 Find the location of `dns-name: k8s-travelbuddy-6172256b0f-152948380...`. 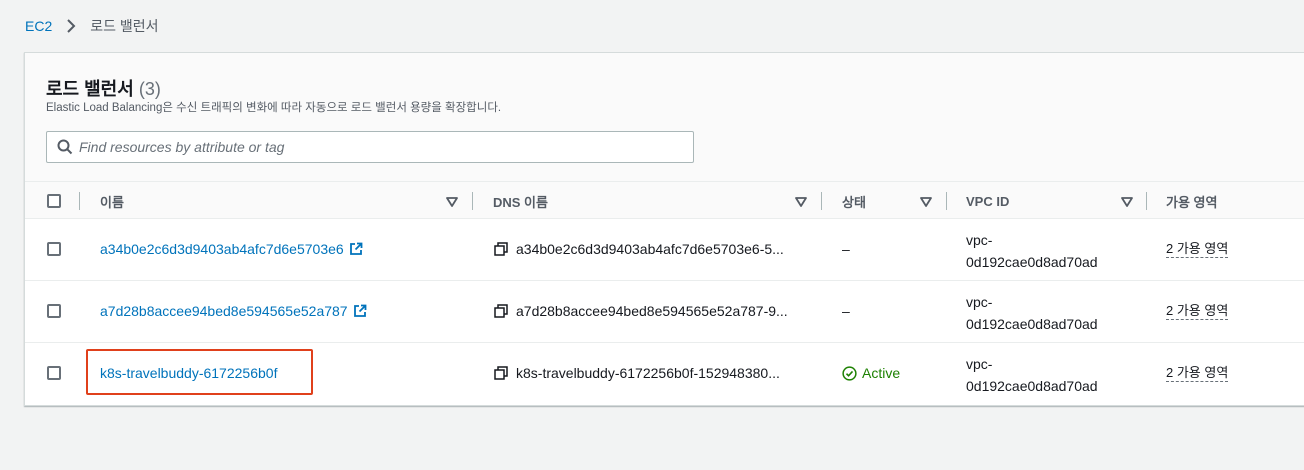

dns-name: k8s-travelbuddy-6172256b0f-152948380... is located at coordinates (648, 373).